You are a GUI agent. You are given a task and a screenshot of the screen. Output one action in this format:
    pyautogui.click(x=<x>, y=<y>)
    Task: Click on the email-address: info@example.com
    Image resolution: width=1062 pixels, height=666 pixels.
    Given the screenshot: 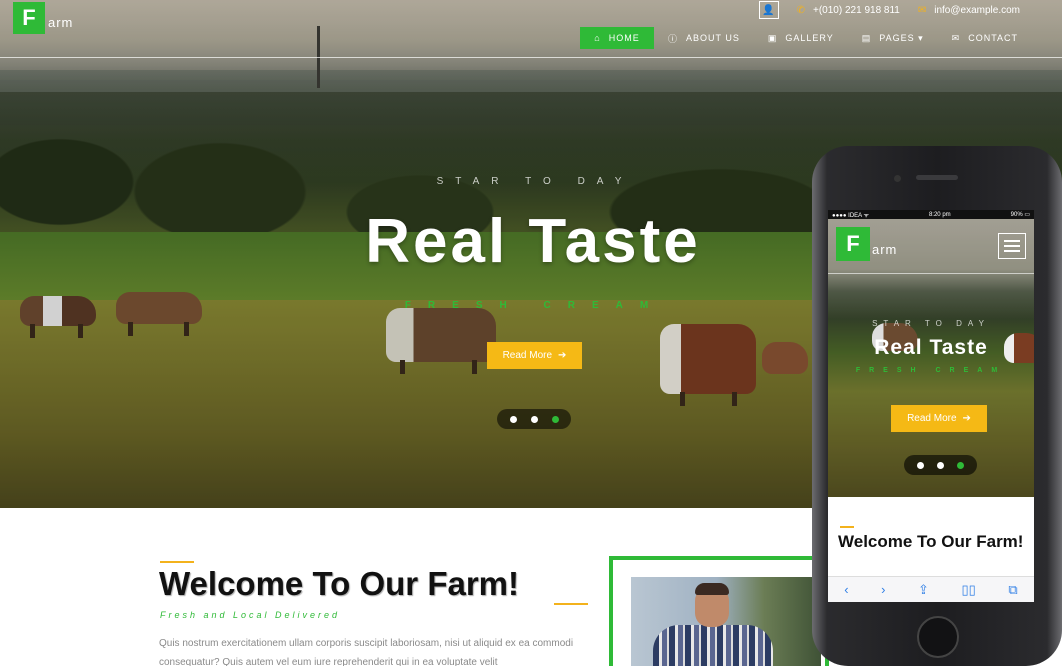 What is the action you would take?
    pyautogui.click(x=977, y=10)
    